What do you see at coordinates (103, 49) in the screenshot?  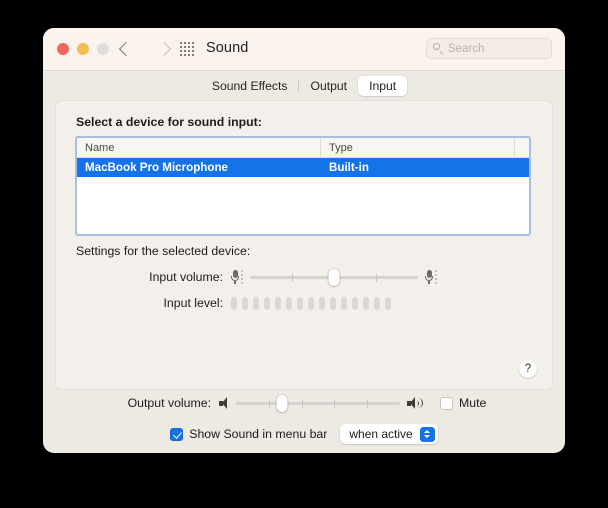 I see `zoom-button` at bounding box center [103, 49].